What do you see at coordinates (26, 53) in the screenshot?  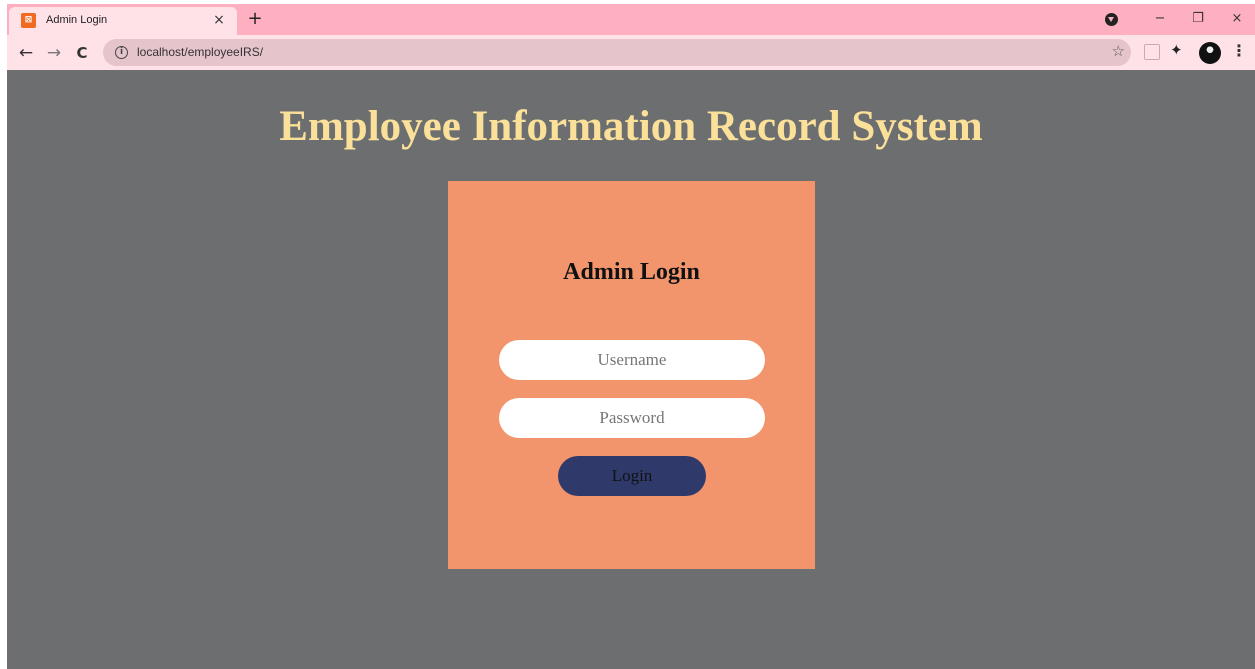 I see `back-arrow-icon: ←` at bounding box center [26, 53].